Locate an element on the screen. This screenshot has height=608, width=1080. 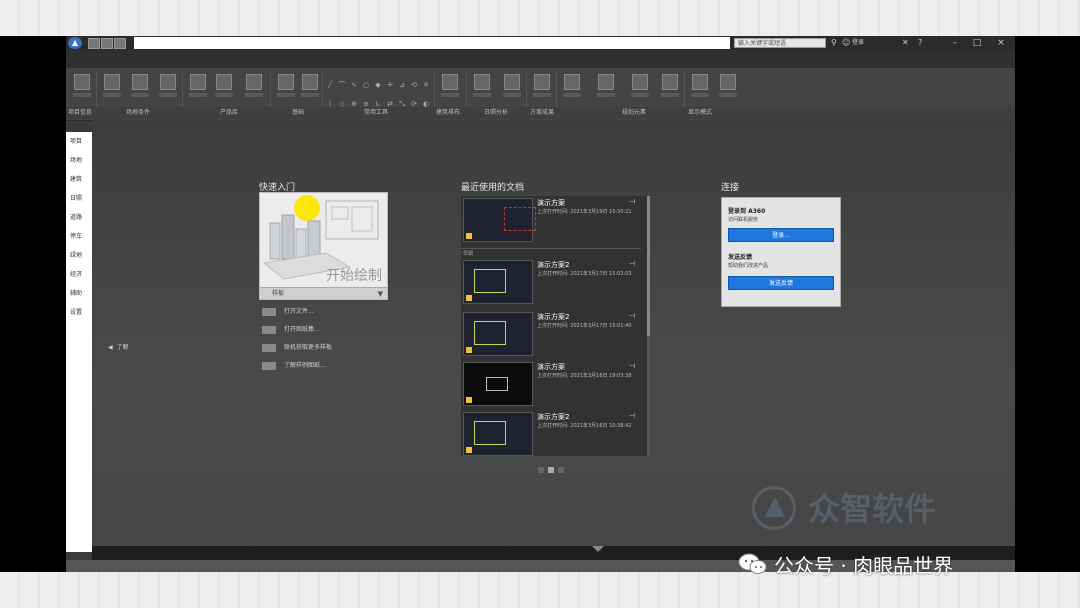
doc-time: 上次打开时间: 2021年3月16日 10:38:42 is located at coordinates (584, 426).